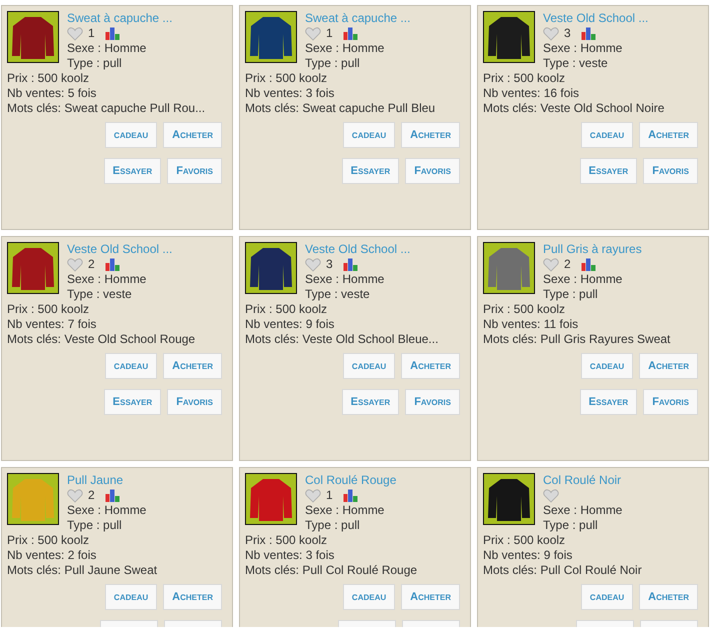  Describe the element at coordinates (331, 570) in the screenshot. I see `keywords-text: Mots clés: Pull Col Roulé Rouge` at that location.